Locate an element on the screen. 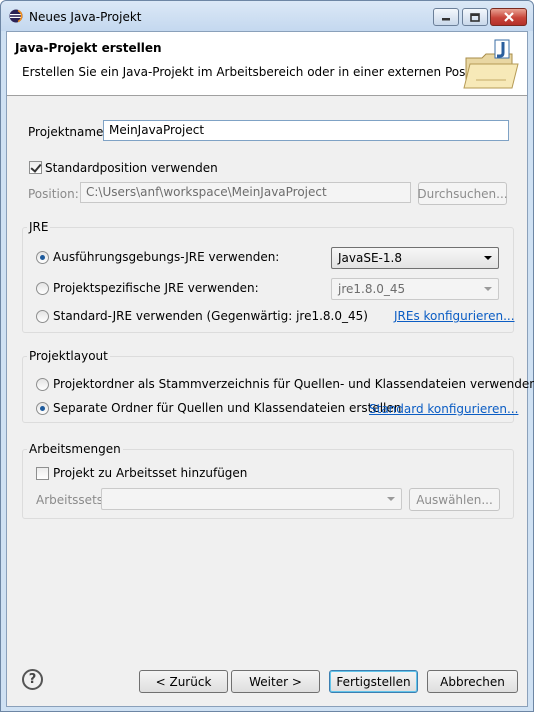 The image size is (534, 712). window-title: Neues Java-Projekt is located at coordinates (85, 17).